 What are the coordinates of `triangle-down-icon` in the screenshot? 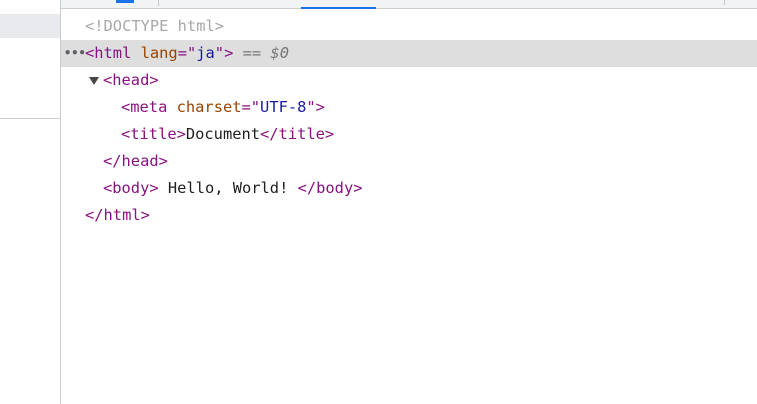 It's located at (94, 81).